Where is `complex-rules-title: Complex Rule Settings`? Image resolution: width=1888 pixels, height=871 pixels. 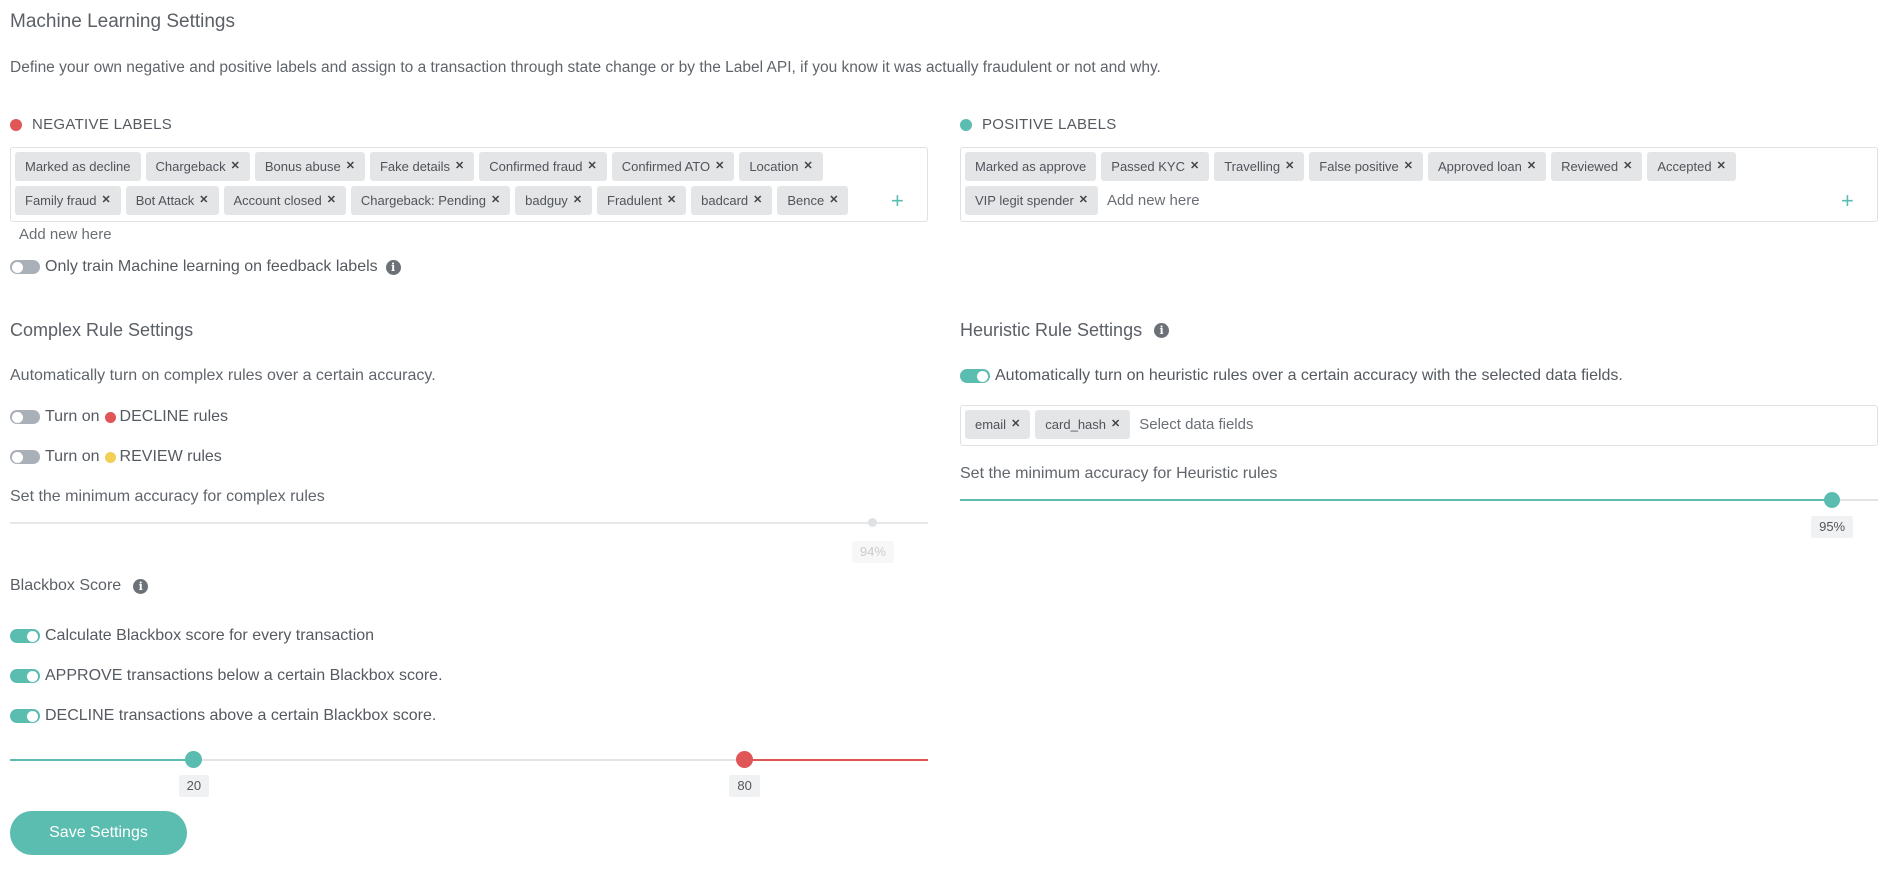
complex-rules-title: Complex Rule Settings is located at coordinates (102, 330).